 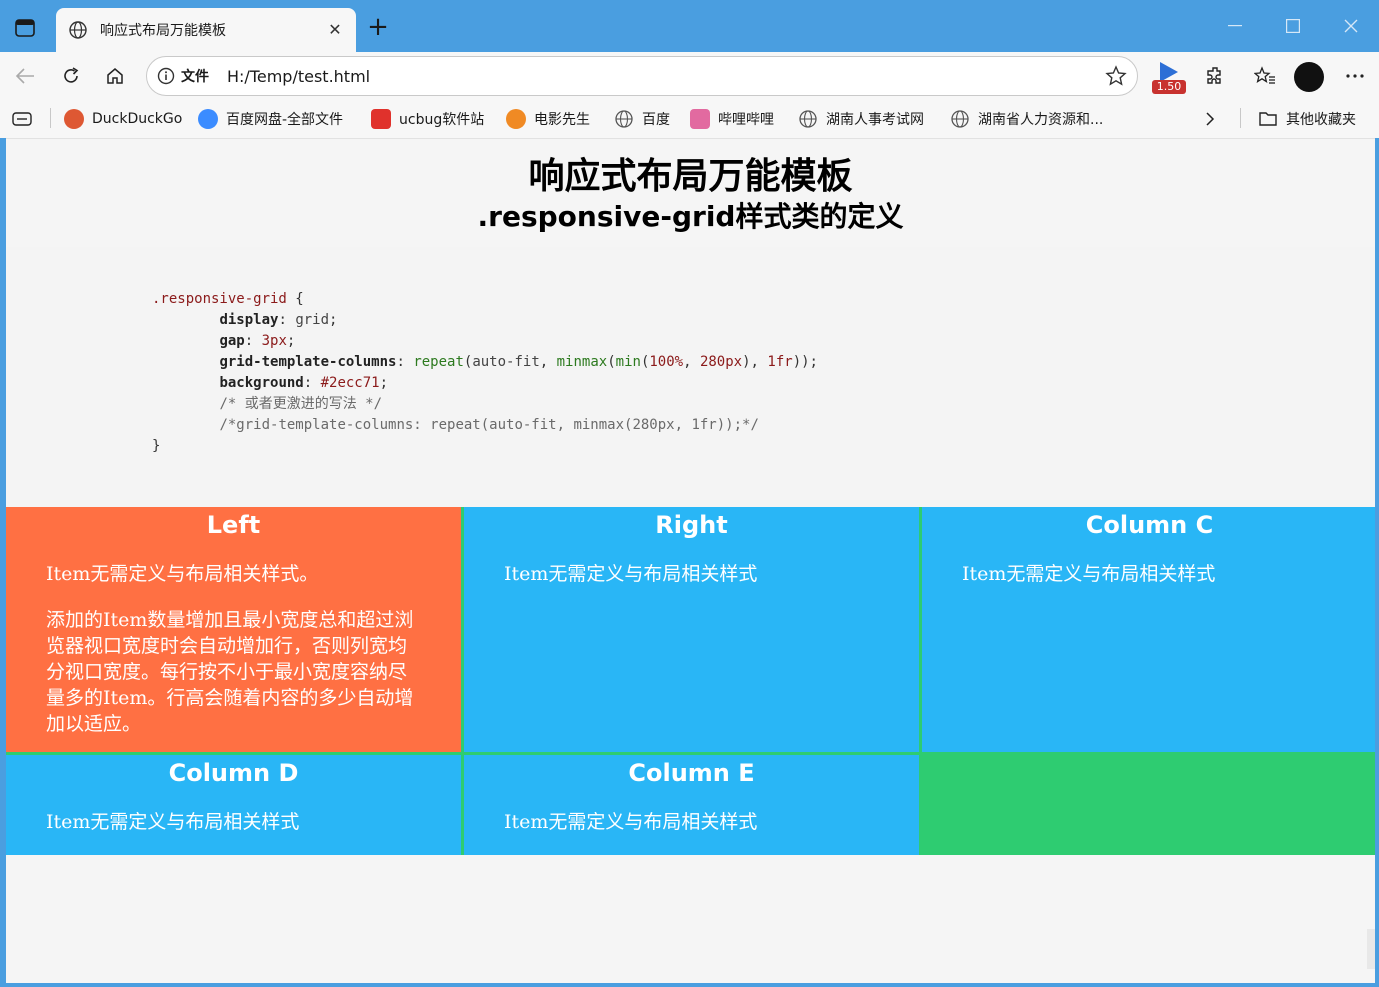 What do you see at coordinates (115, 76) in the screenshot?
I see `home-icon` at bounding box center [115, 76].